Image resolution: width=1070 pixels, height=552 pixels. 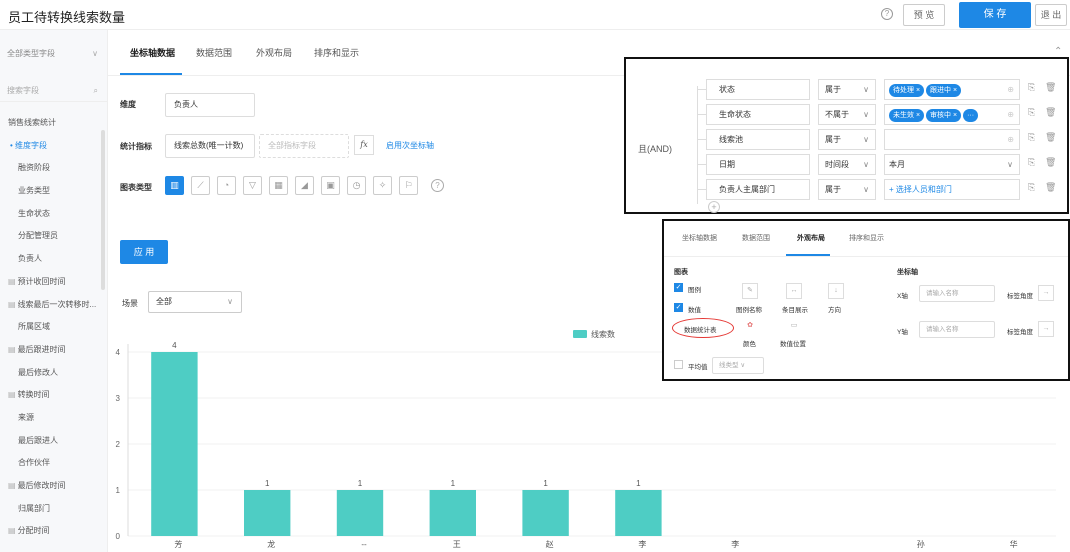 I want to click on tab-sort-display: 排序和显示, so click(x=336, y=52).